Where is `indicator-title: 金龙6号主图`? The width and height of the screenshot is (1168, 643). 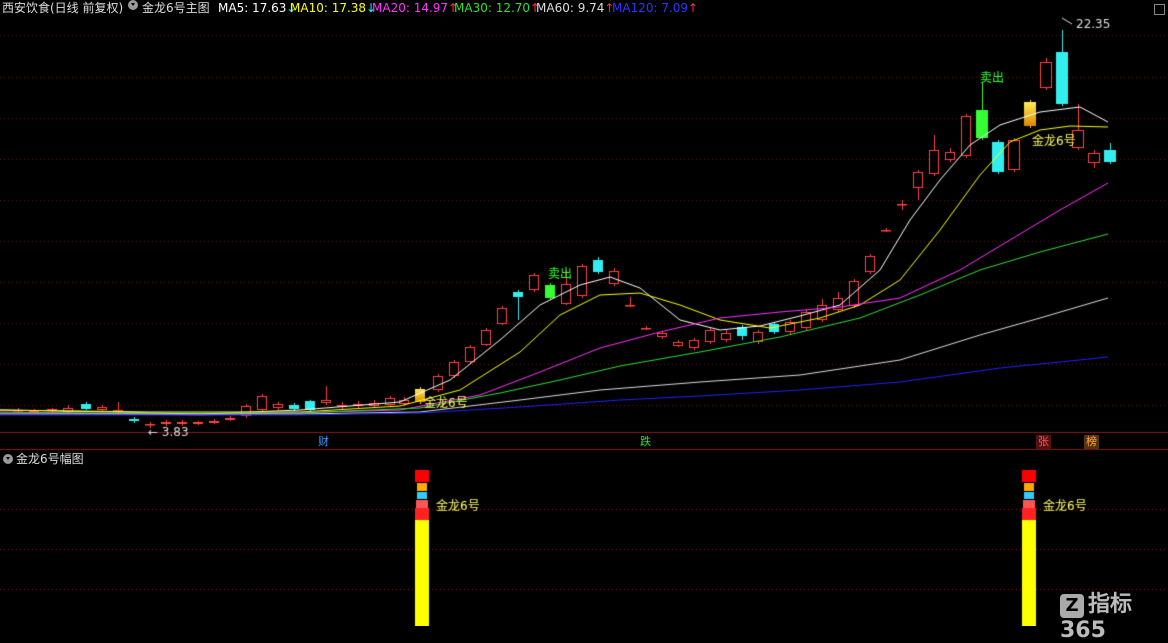 indicator-title: 金龙6号主图 is located at coordinates (176, 8).